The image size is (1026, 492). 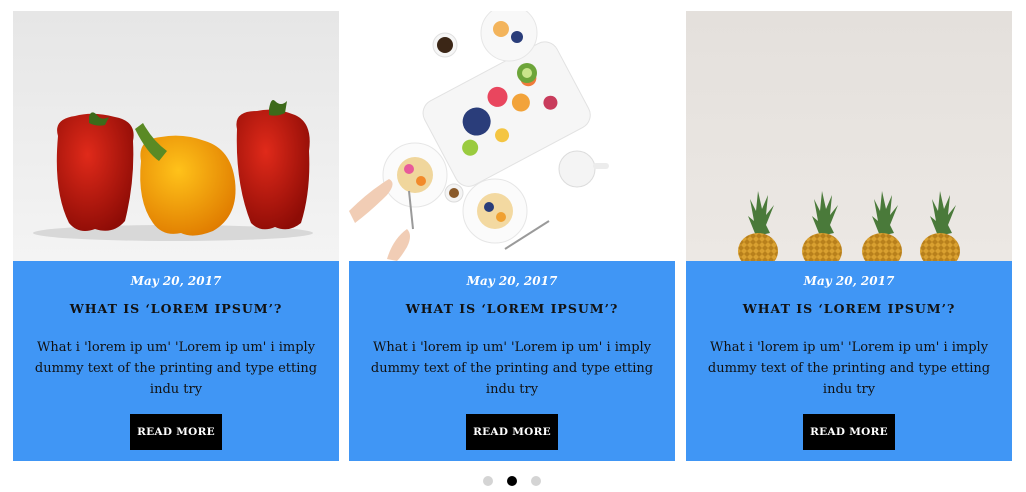 I want to click on carousel-pagination, so click(x=513, y=481).